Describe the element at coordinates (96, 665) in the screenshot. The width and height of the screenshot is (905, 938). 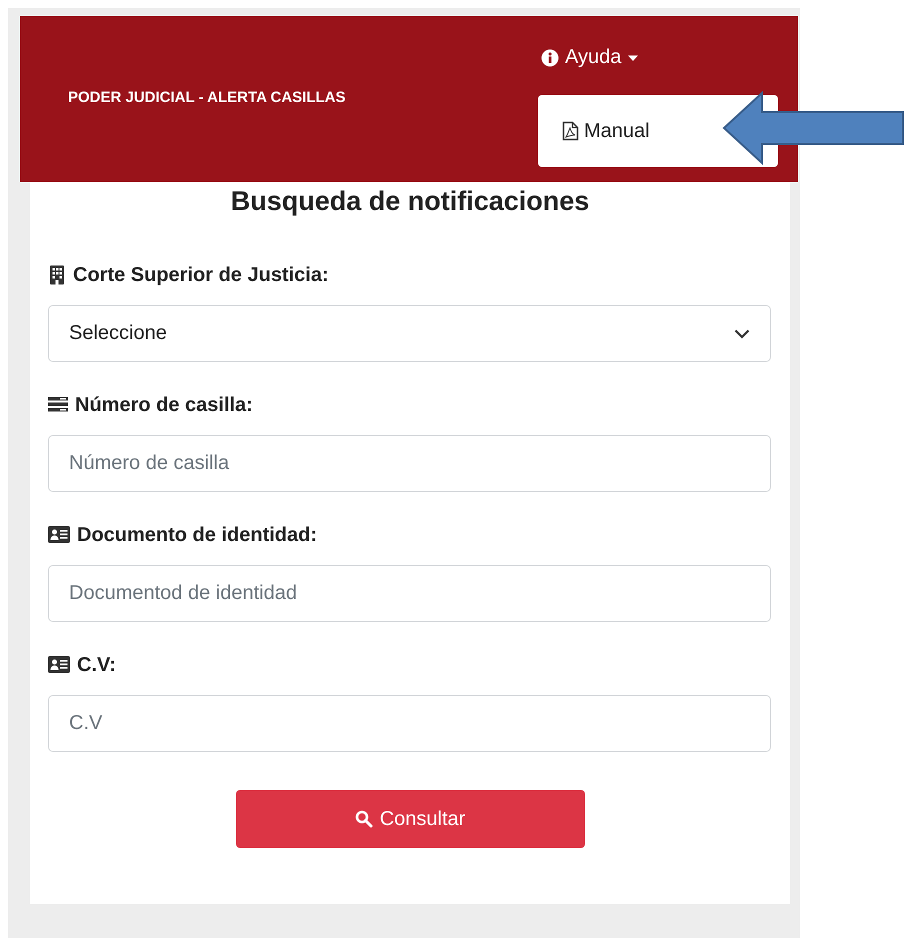
I see `field-label: C.V:` at that location.